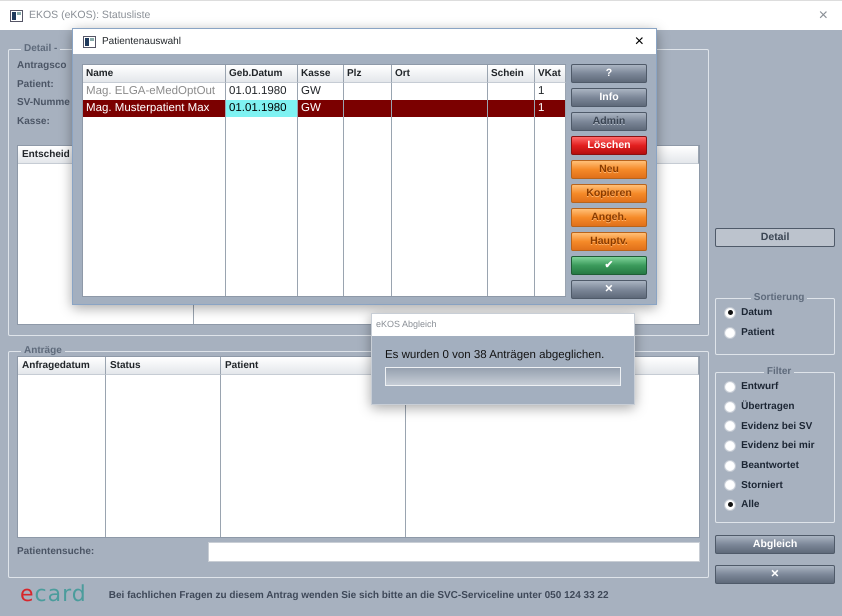 Image resolution: width=842 pixels, height=616 pixels. Describe the element at coordinates (321, 74) in the screenshot. I see `column-header: Kasse` at that location.